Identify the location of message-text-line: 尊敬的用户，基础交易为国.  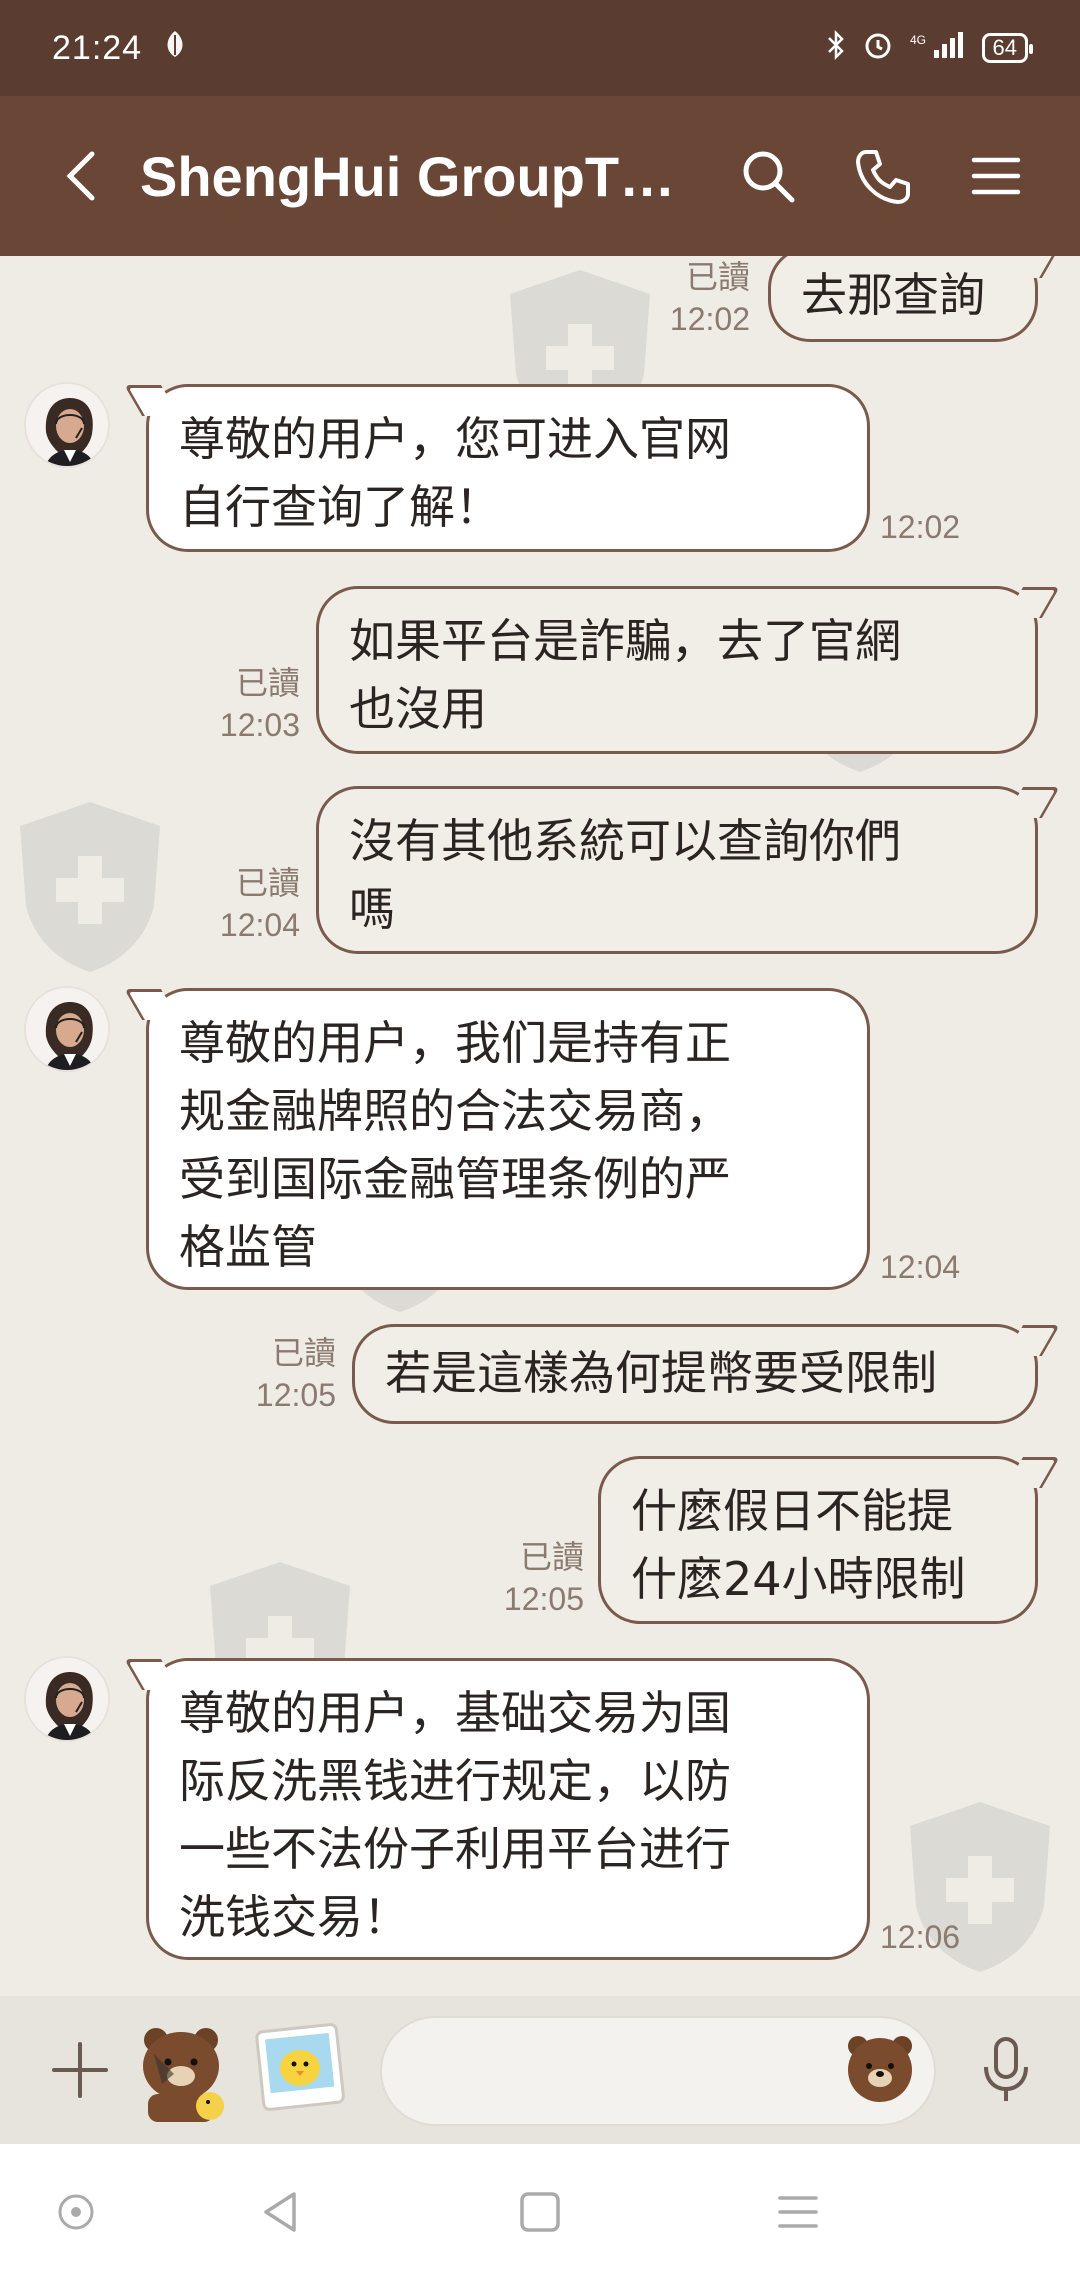
(455, 1713).